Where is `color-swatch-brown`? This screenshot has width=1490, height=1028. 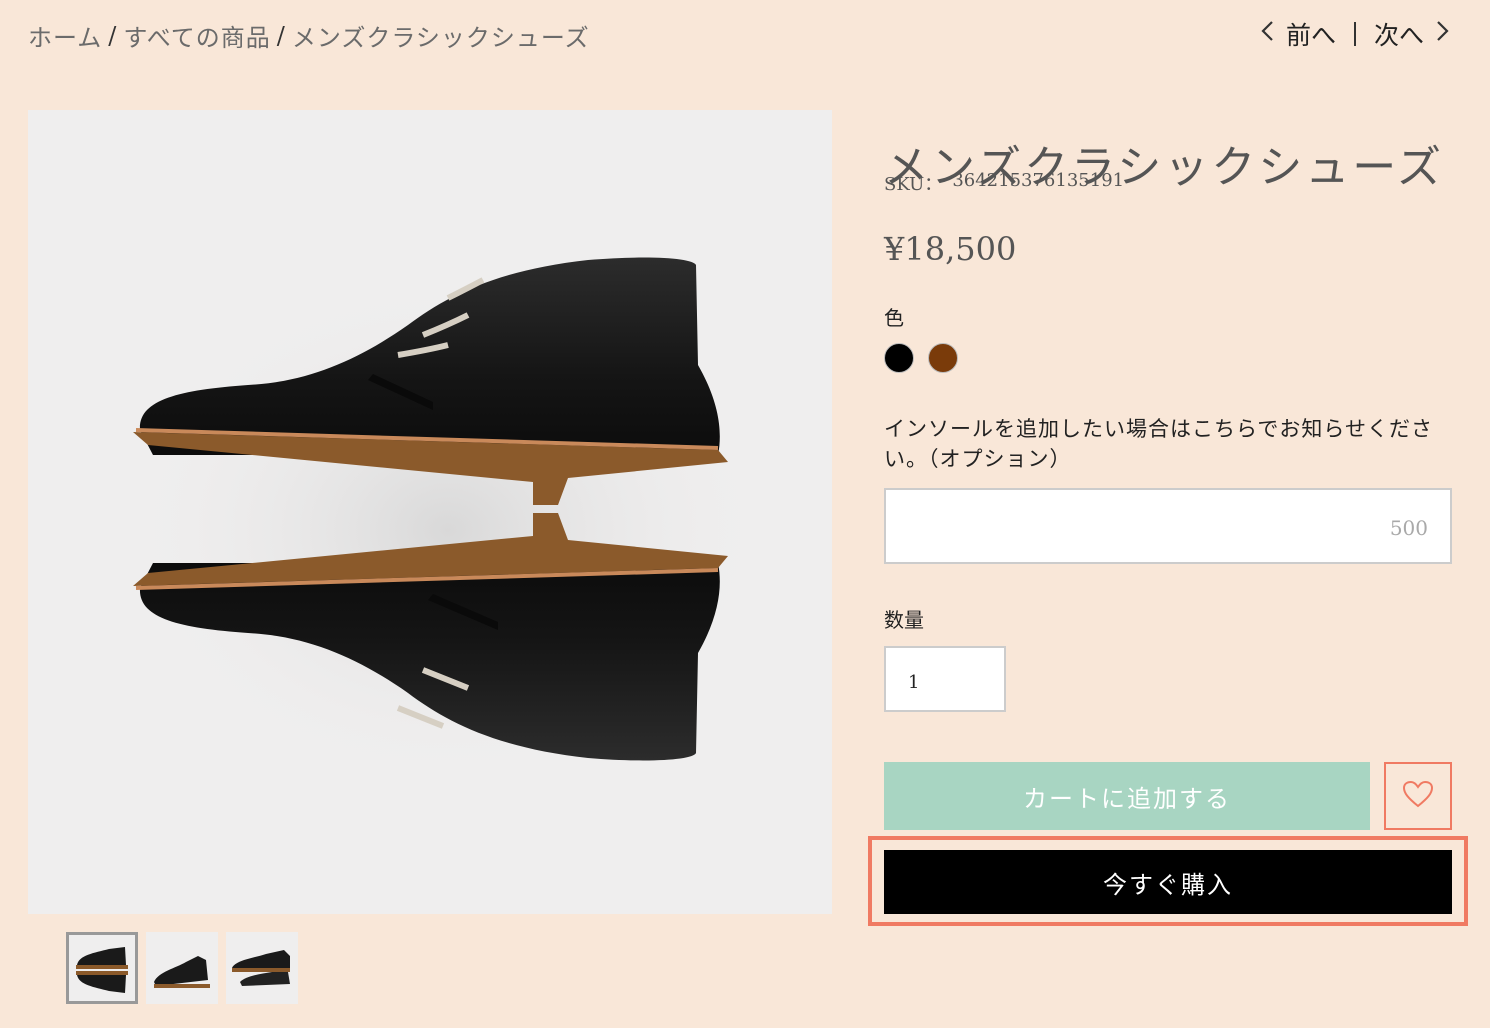
color-swatch-brown is located at coordinates (943, 358).